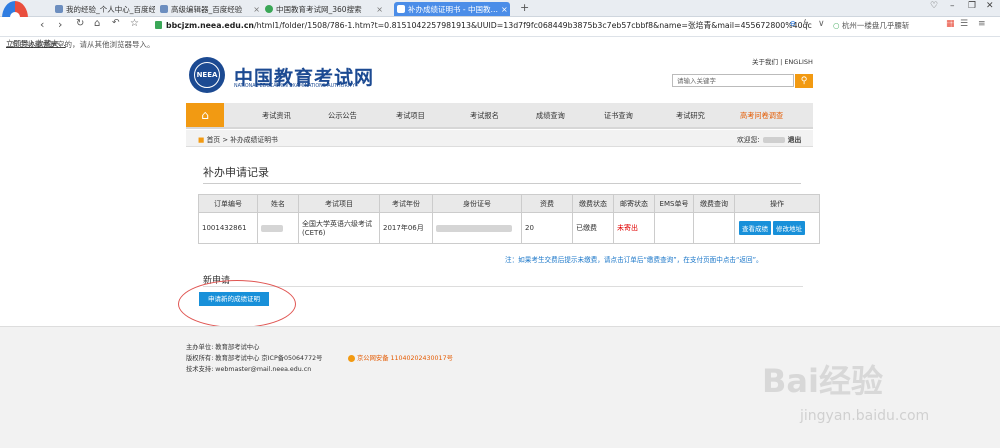 This screenshot has height=448, width=1000. Describe the element at coordinates (865, 416) in the screenshot. I see `watermark-url: jingyan.baidu.com` at that location.